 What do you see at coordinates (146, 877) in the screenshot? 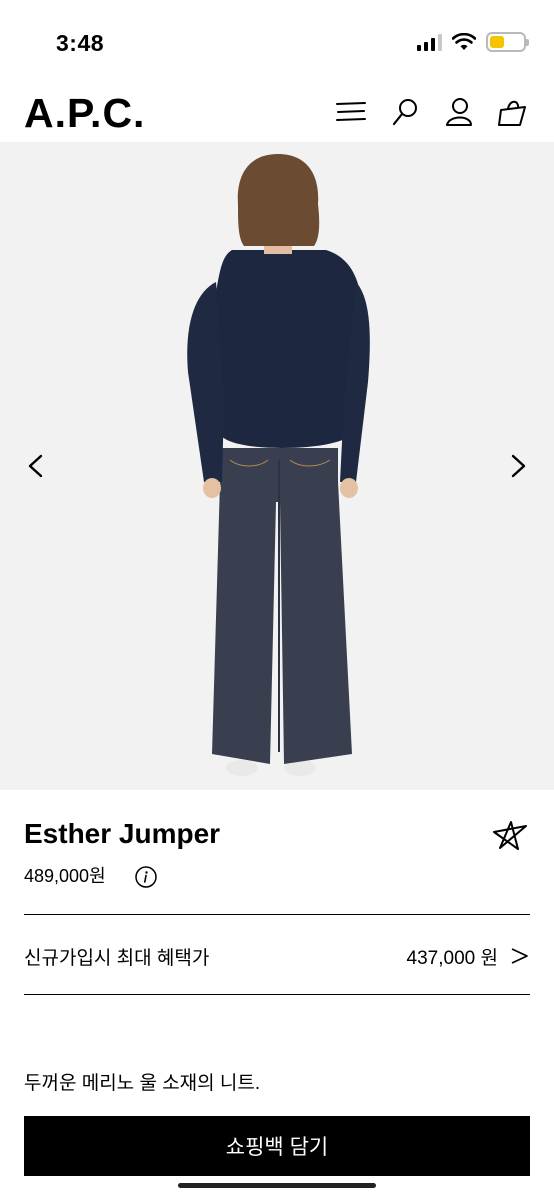
I see `info-icon` at bounding box center [146, 877].